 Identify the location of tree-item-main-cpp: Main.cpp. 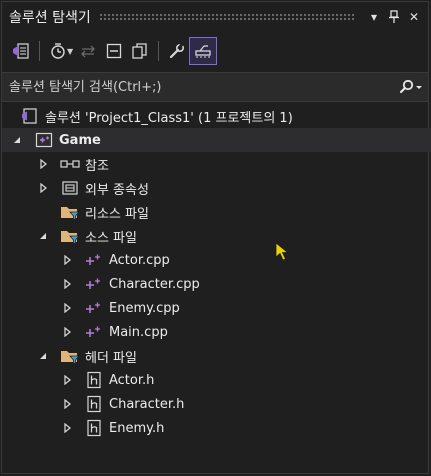
(216, 332).